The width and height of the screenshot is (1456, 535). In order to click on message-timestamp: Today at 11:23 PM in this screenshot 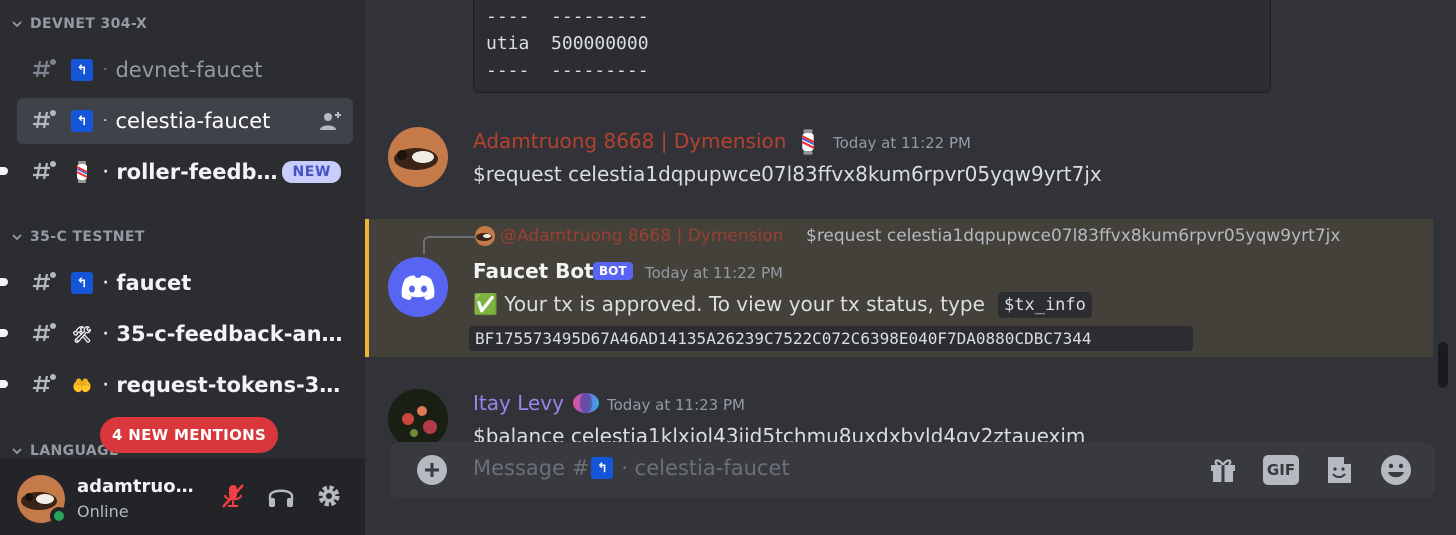, I will do `click(676, 405)`.